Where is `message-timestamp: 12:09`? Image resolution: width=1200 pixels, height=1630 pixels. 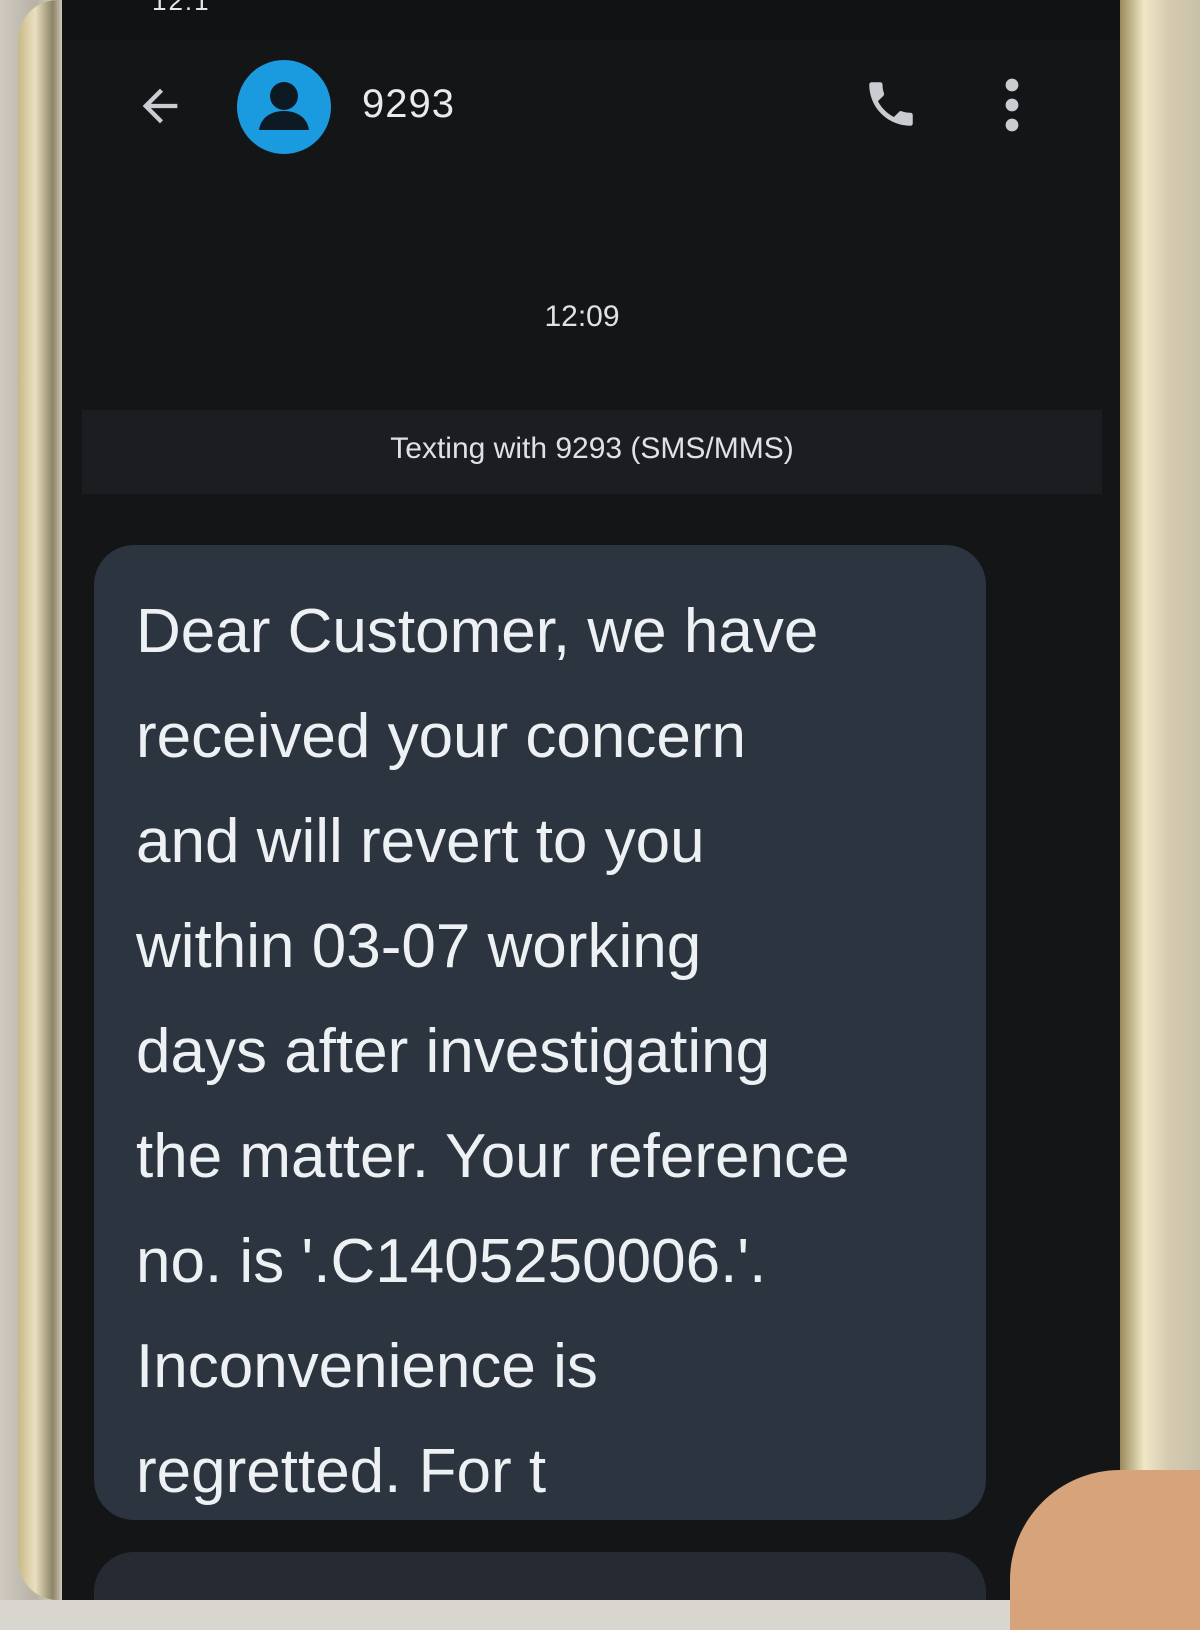 message-timestamp: 12:09 is located at coordinates (582, 316).